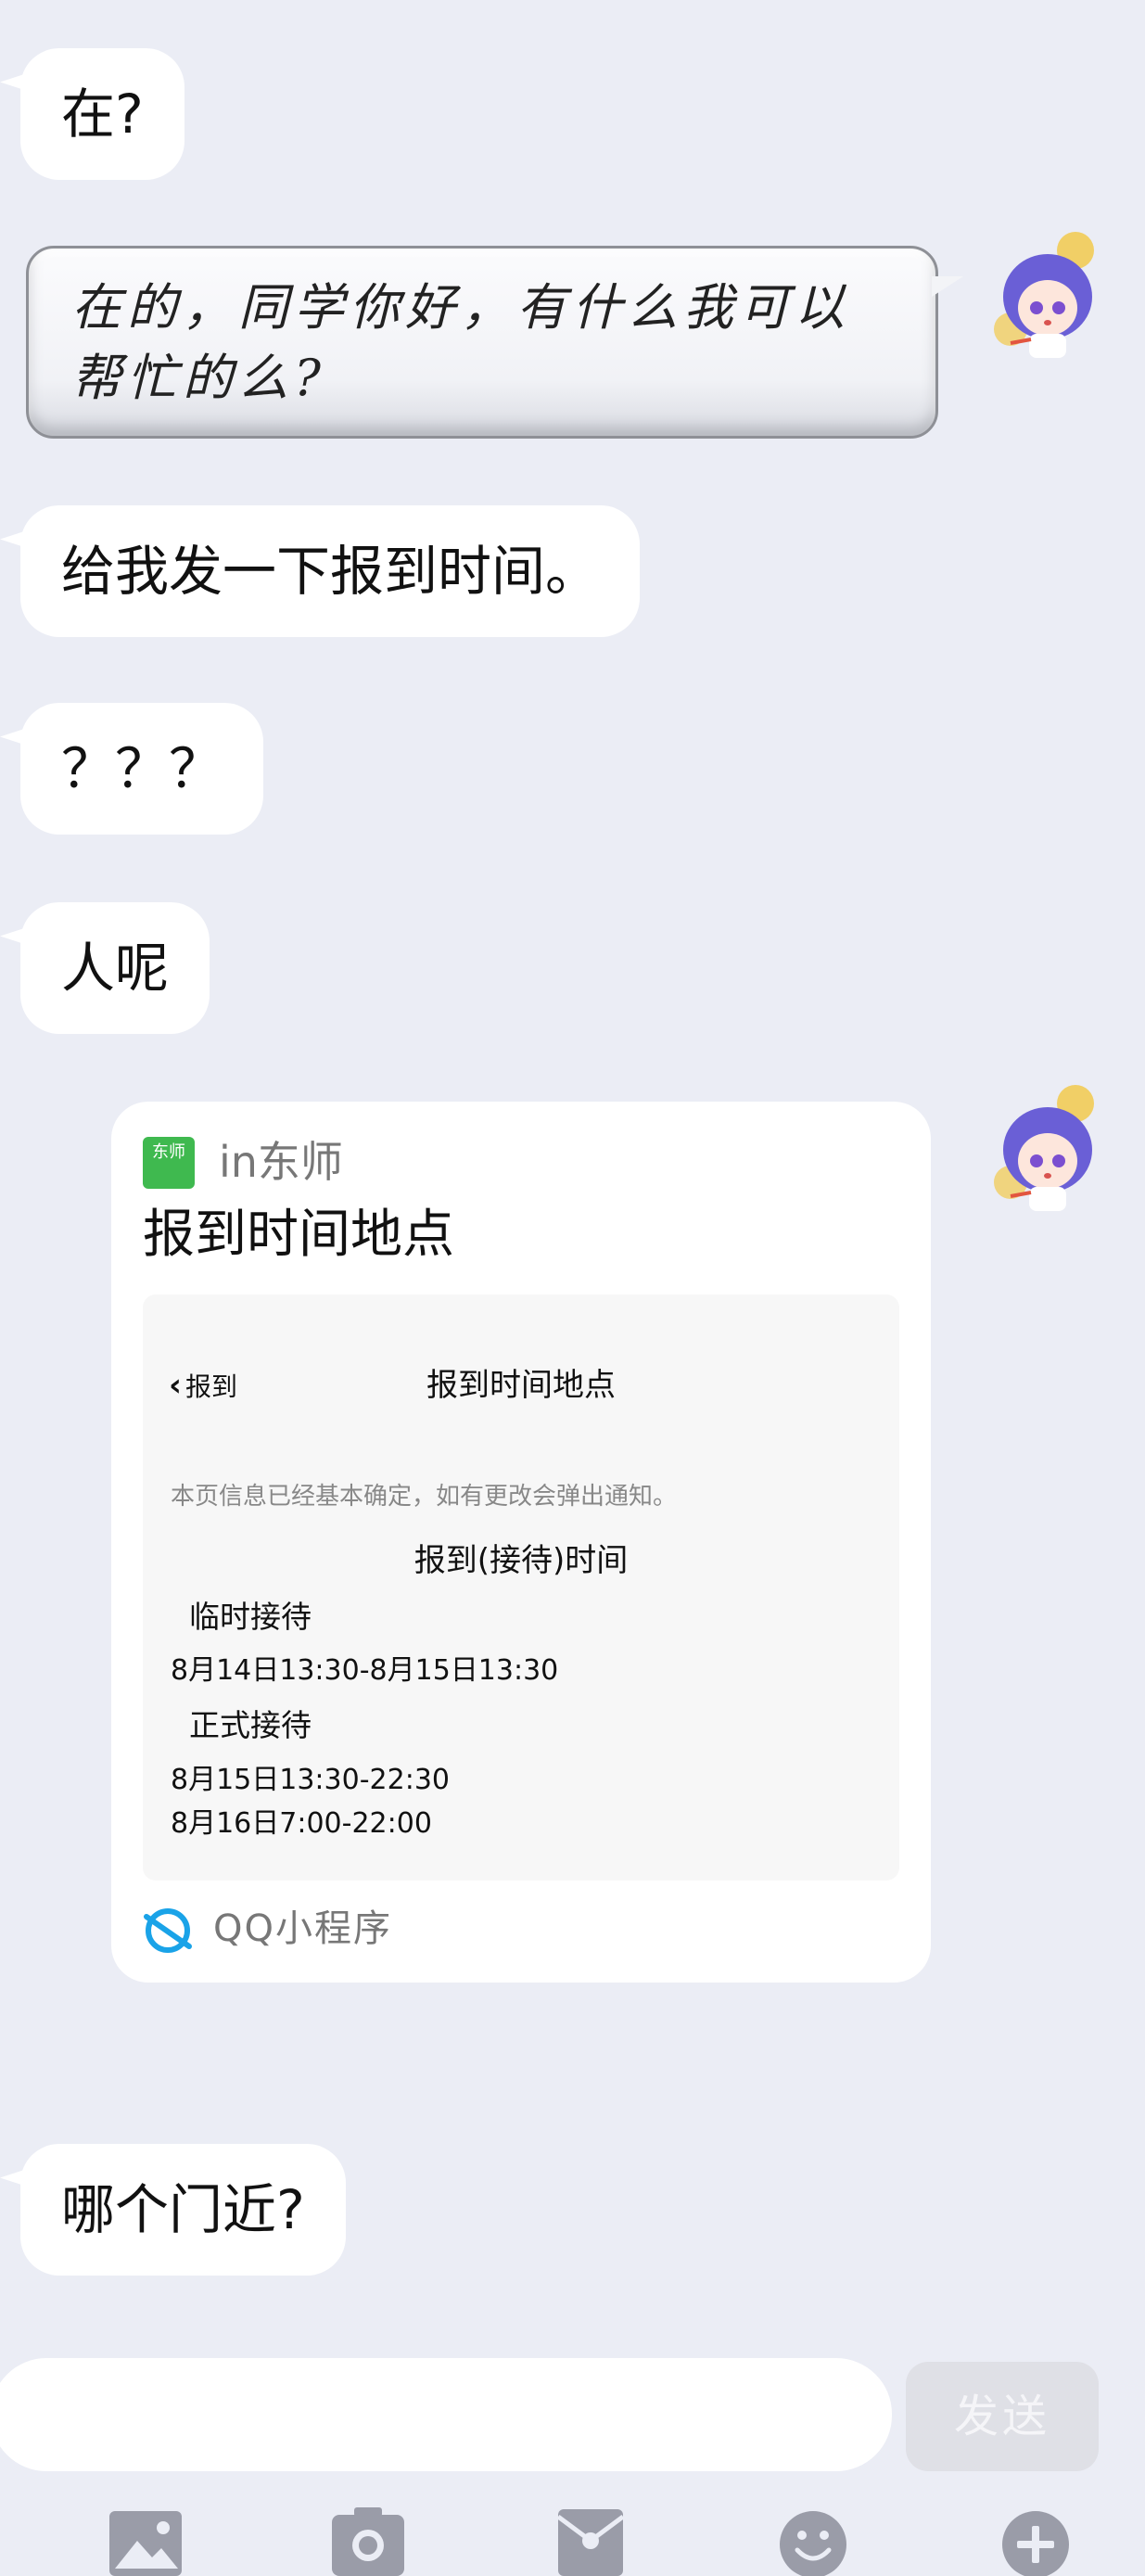 Image resolution: width=1145 pixels, height=2576 pixels. I want to click on card-title: 报到时间地点, so click(298, 1235).